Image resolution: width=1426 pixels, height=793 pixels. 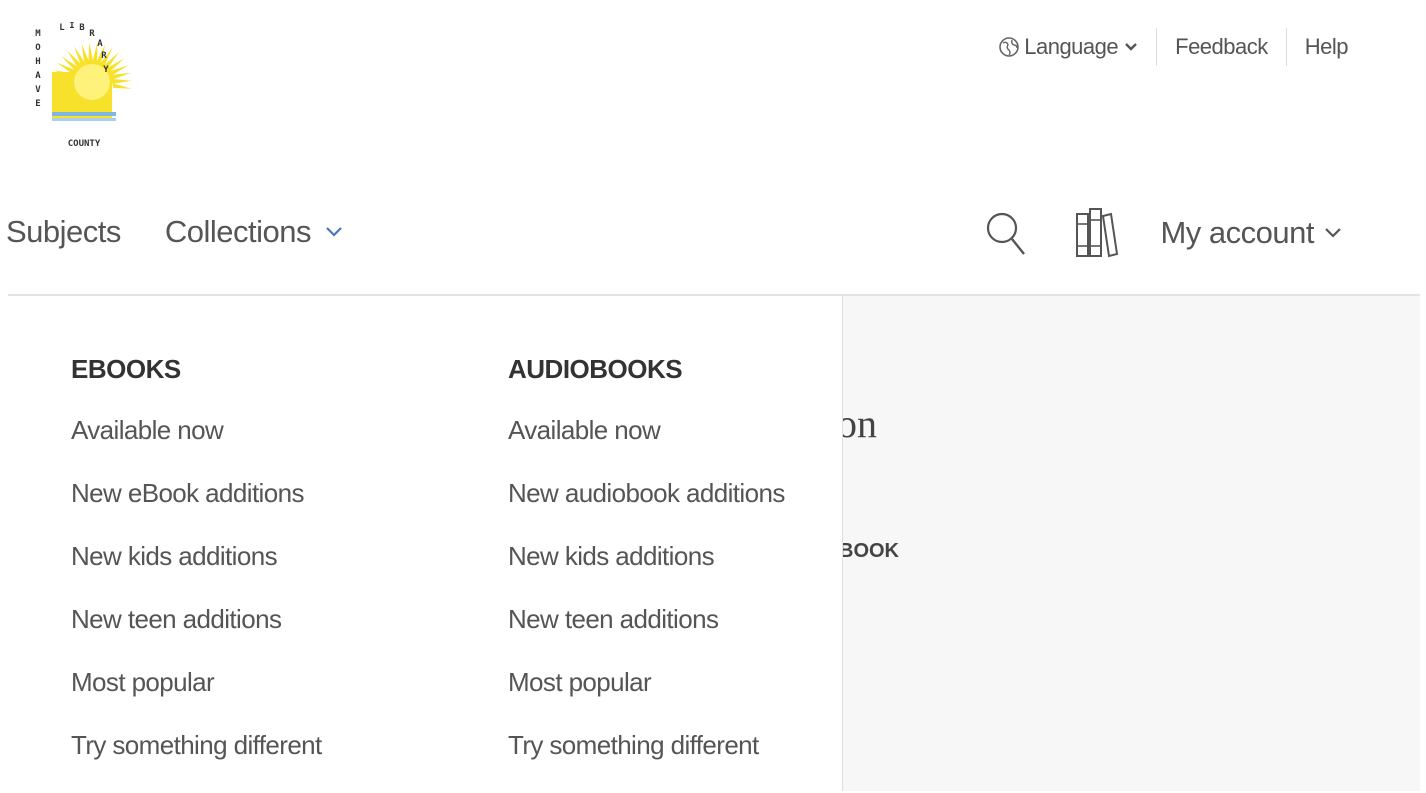 I want to click on my-account-menu: My account, so click(x=1251, y=233).